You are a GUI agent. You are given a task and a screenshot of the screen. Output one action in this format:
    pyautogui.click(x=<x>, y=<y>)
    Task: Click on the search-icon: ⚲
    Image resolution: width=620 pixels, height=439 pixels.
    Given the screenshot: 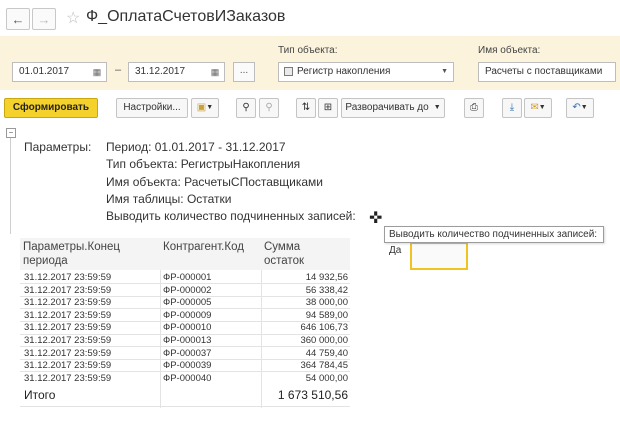 What is the action you would take?
    pyautogui.click(x=246, y=107)
    